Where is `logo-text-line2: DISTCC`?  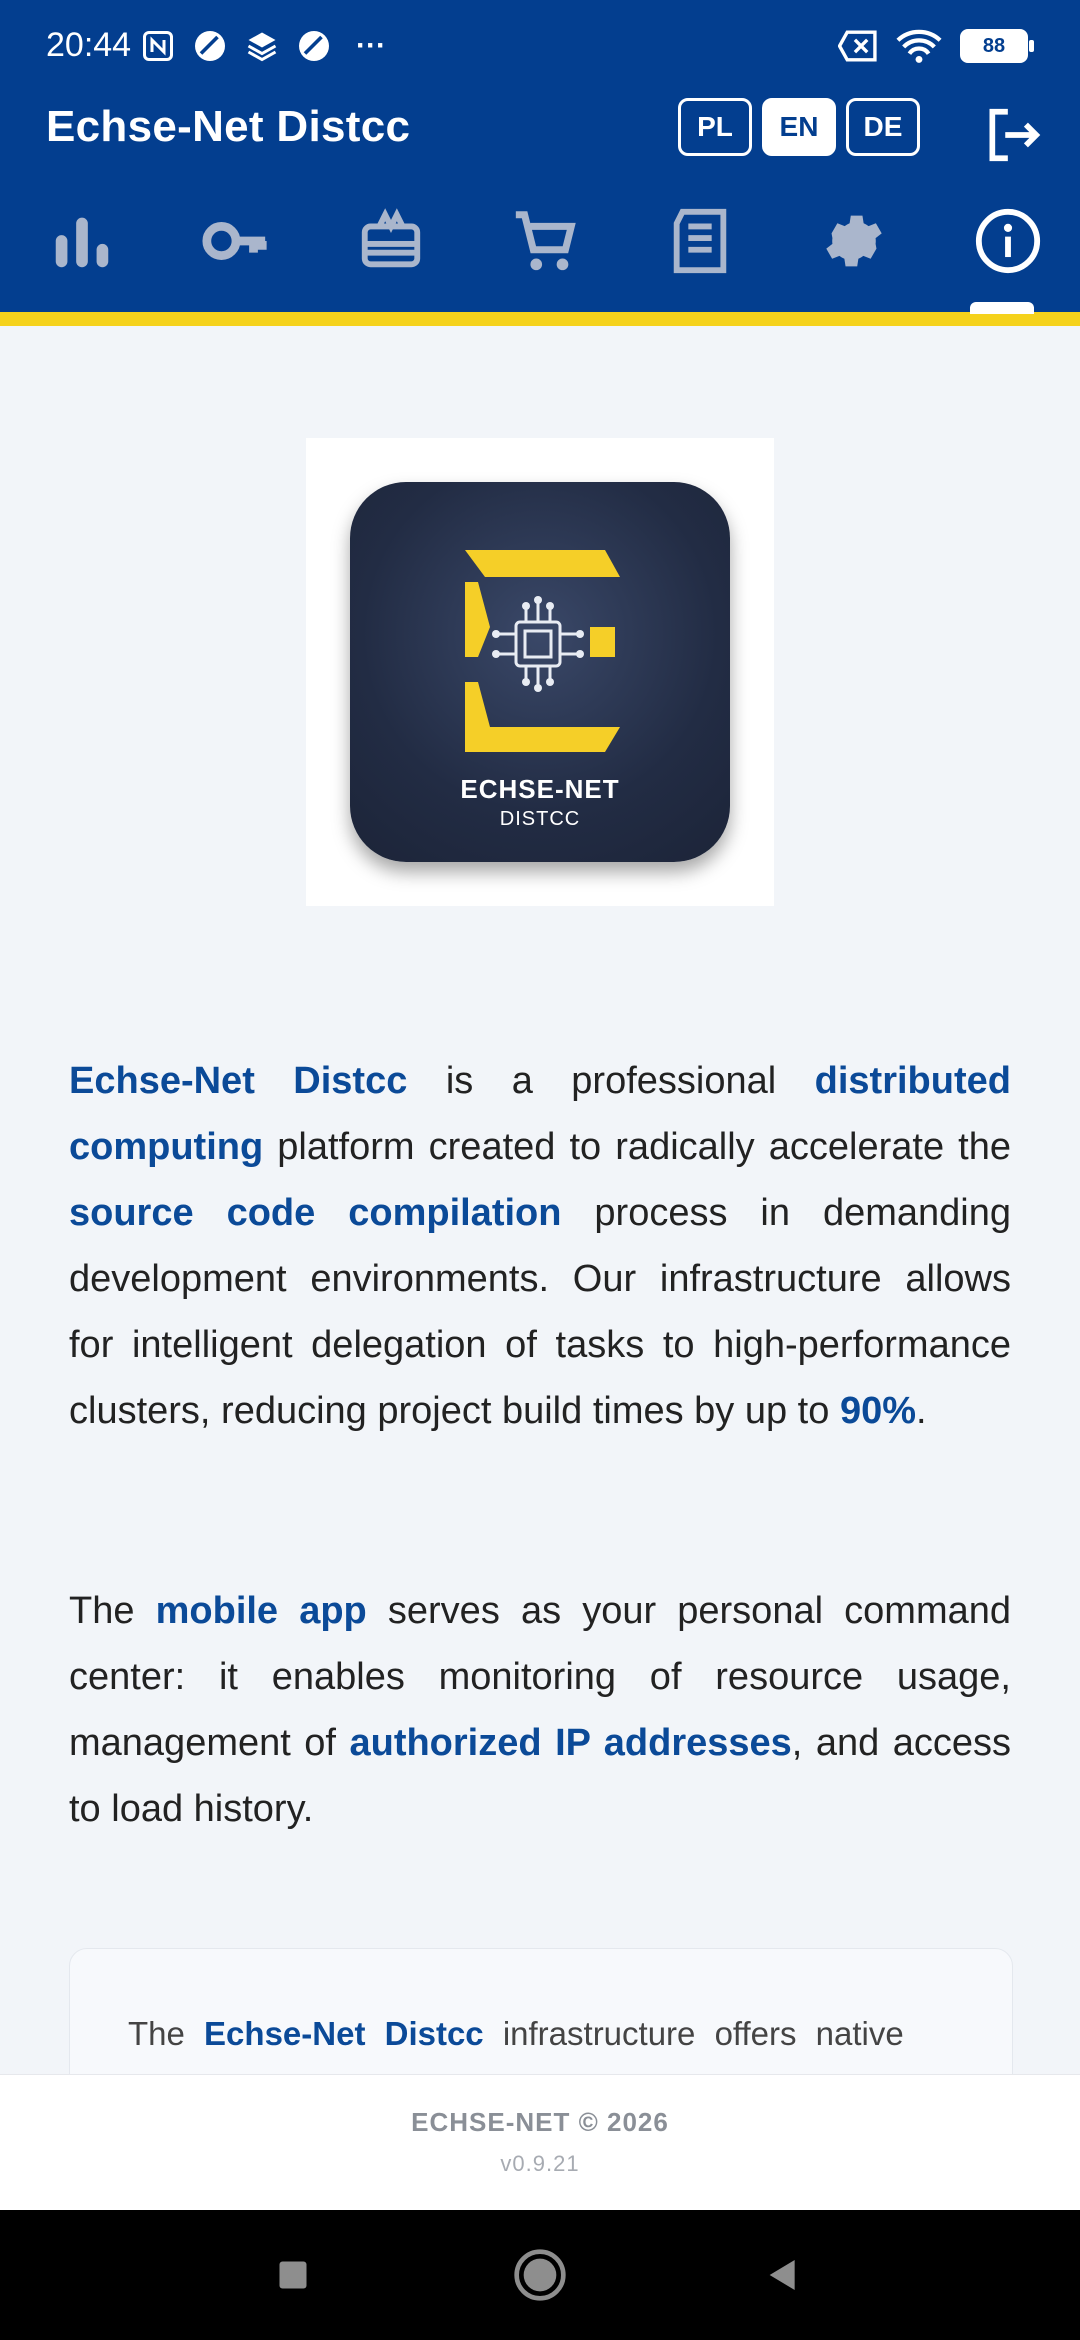
logo-text-line2: DISTCC is located at coordinates (540, 819).